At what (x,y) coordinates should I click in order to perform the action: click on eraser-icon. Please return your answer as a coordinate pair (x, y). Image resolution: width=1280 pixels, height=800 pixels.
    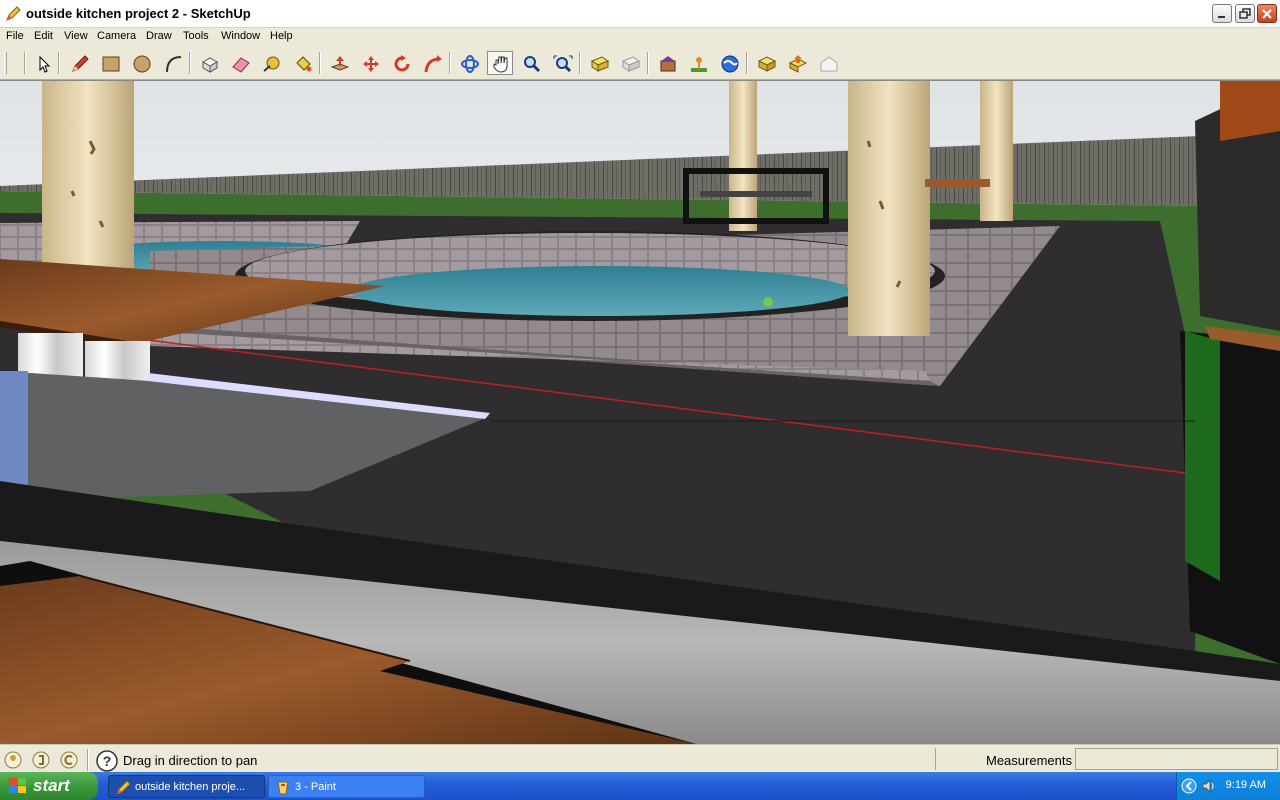
    Looking at the image, I should click on (241, 65).